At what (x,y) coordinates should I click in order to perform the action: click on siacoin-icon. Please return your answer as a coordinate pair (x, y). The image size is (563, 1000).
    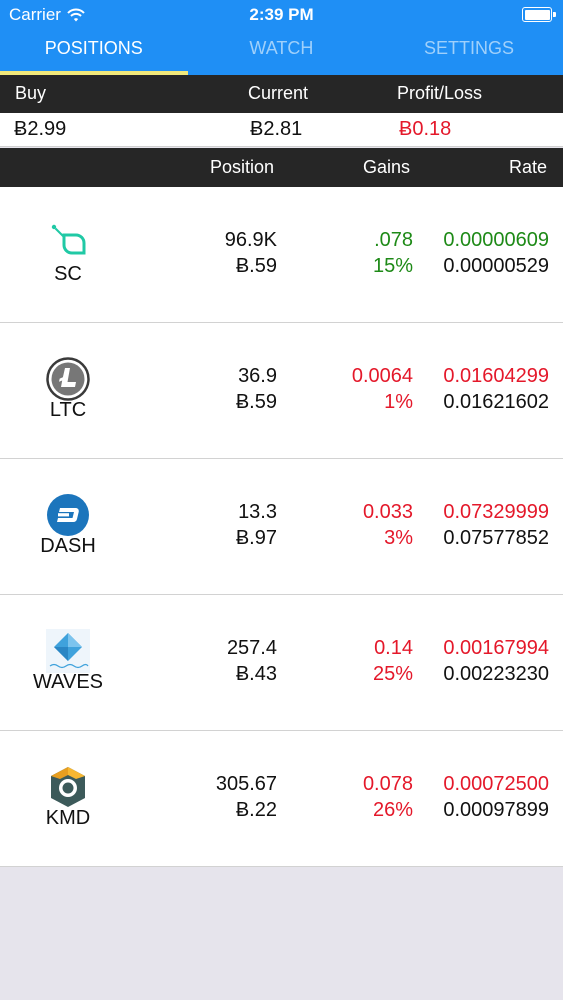
    Looking at the image, I should click on (68, 239).